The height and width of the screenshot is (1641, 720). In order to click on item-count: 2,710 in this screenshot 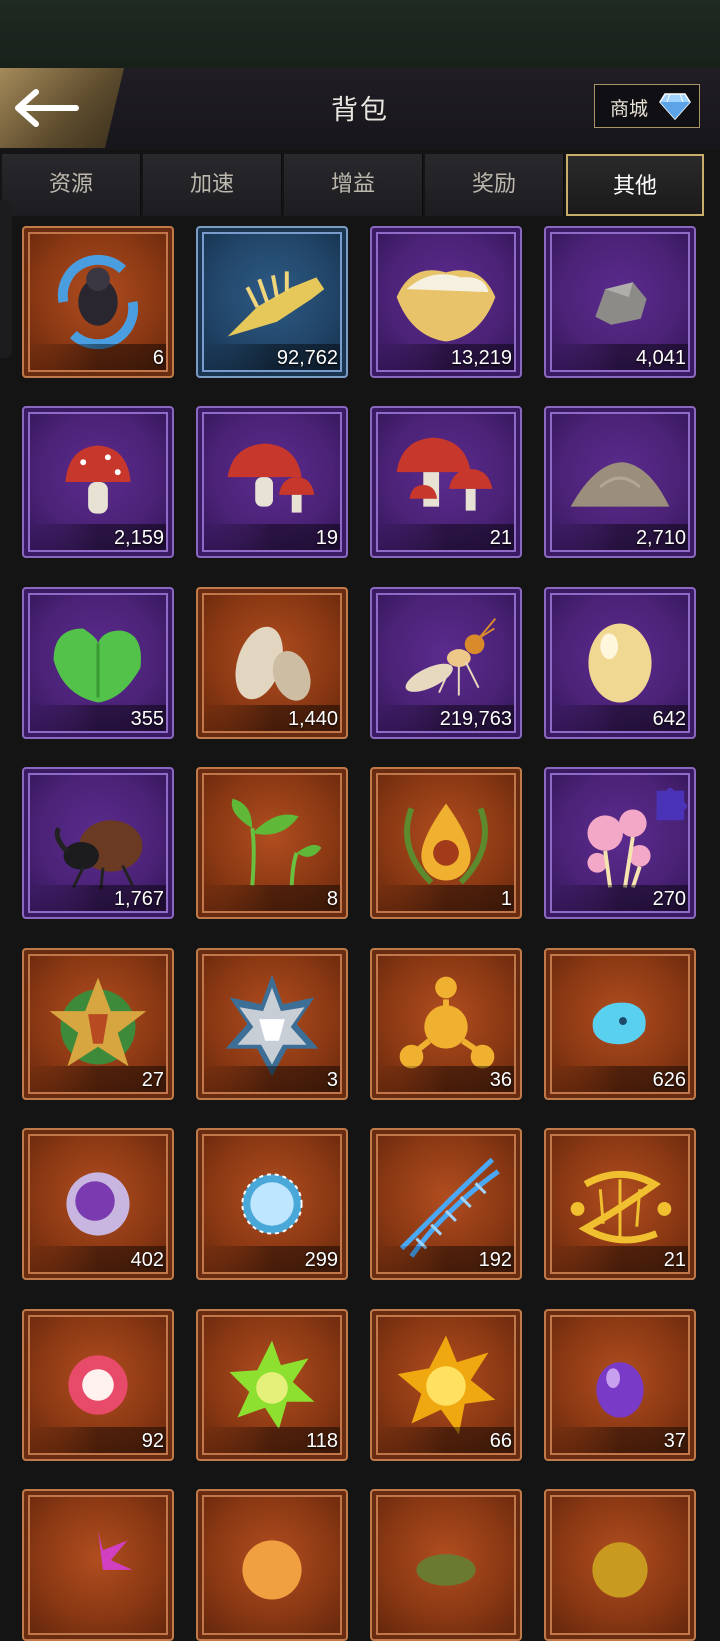, I will do `click(660, 538)`.